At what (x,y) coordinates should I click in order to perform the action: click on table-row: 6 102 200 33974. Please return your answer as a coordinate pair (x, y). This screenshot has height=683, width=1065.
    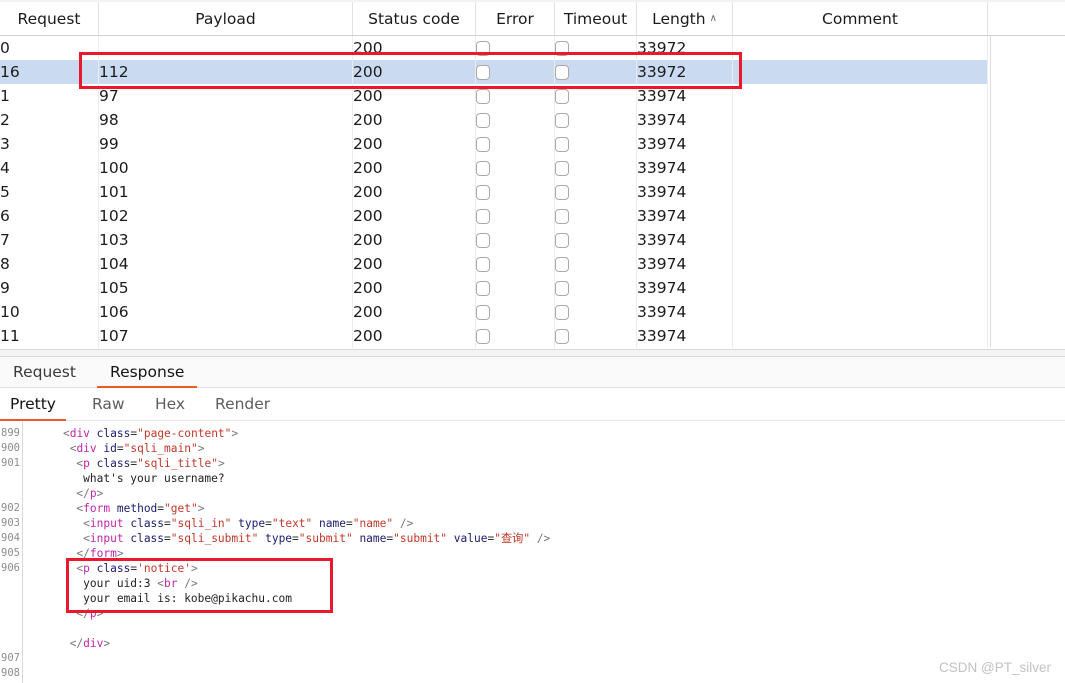
    Looking at the image, I should click on (532, 216).